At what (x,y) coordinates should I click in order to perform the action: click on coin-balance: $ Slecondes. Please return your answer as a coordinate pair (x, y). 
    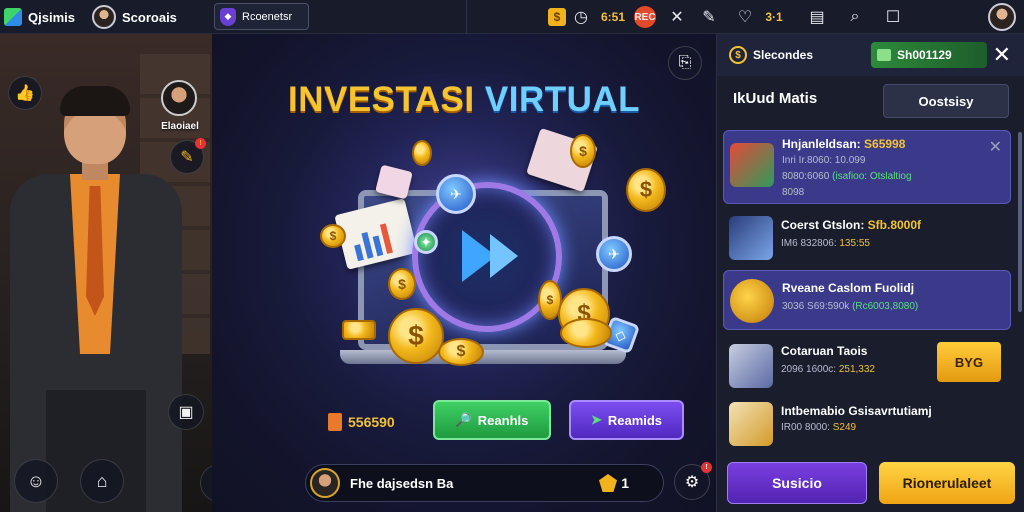
    Looking at the image, I should click on (771, 55).